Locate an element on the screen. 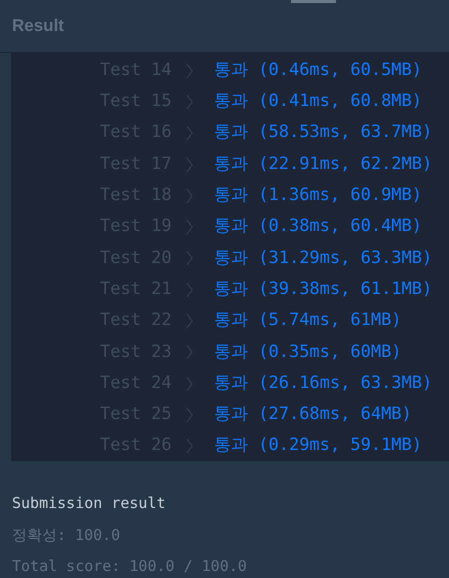 This screenshot has width=449, height=578. panel-title: Result is located at coordinates (38, 26).